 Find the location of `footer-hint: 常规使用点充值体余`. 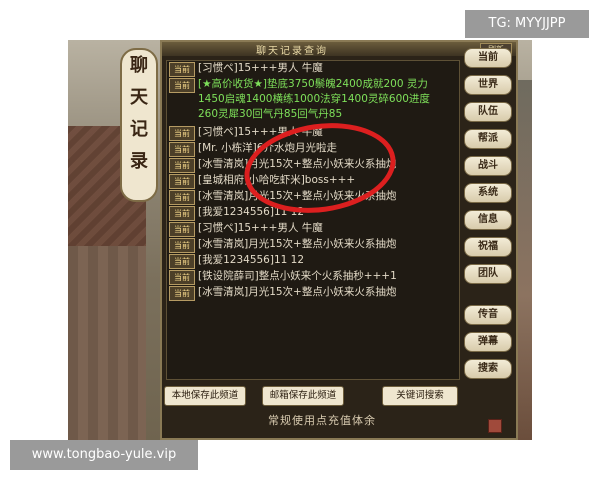

footer-hint: 常规使用点充值体余 is located at coordinates (322, 420).